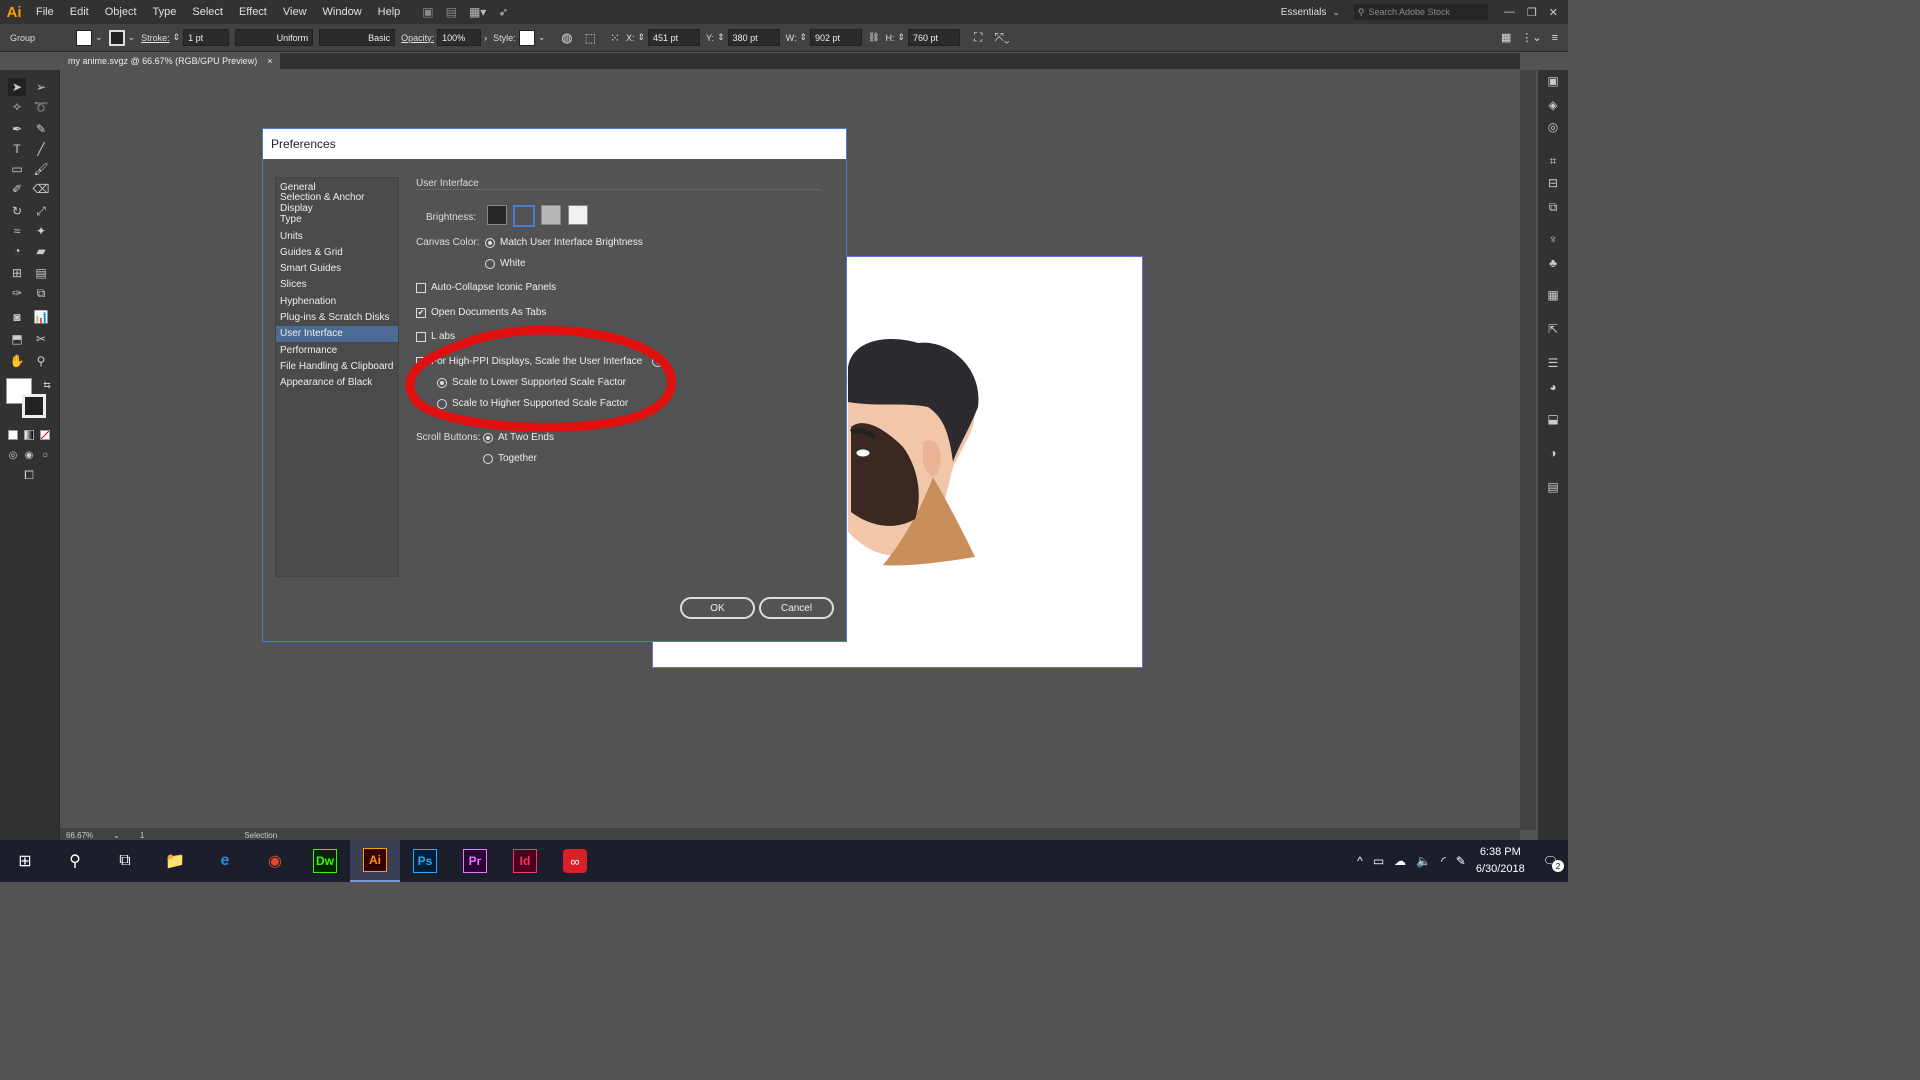  Describe the element at coordinates (1553, 419) in the screenshot. I see `graphic-styles-panel-icon: ⬓` at that location.